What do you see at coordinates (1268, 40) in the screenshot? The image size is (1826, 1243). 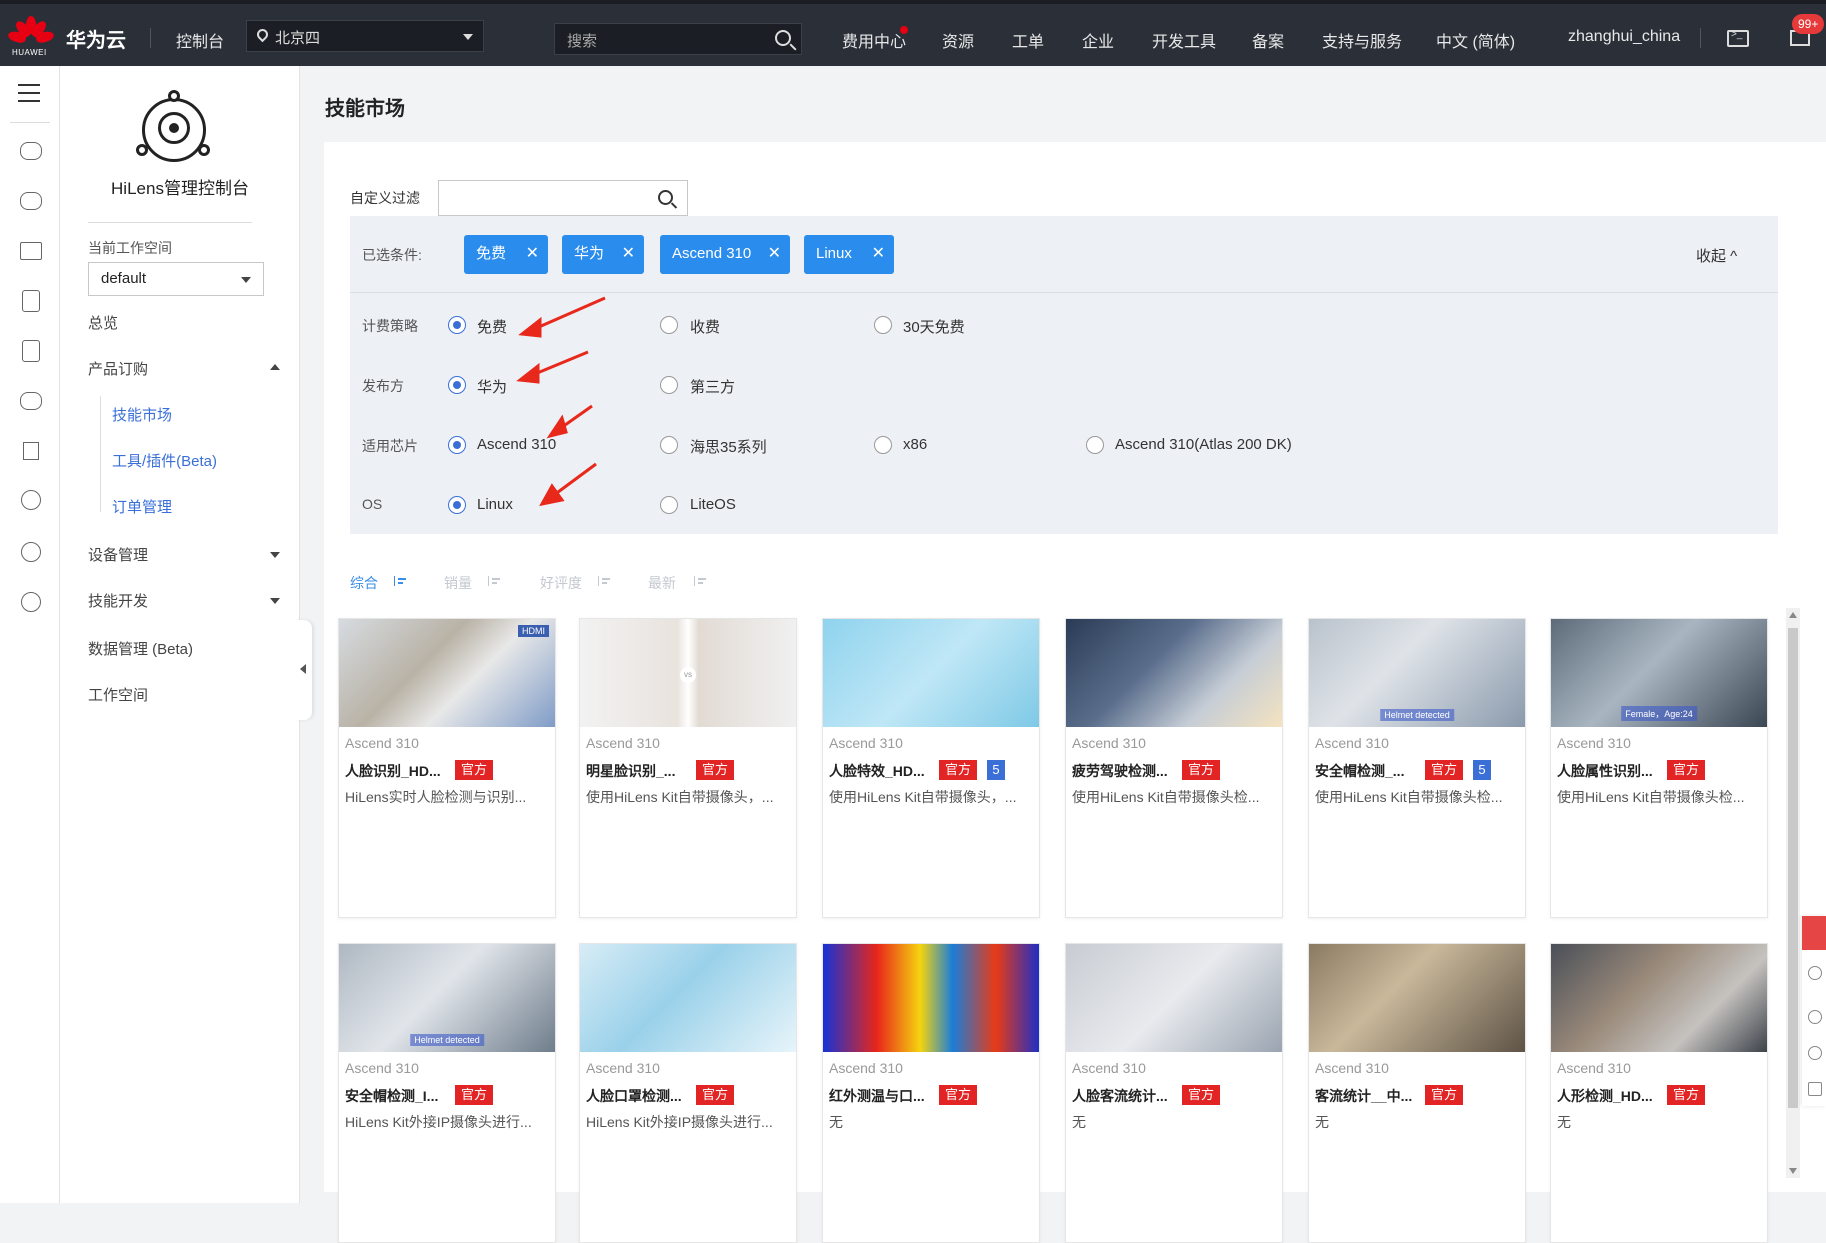 I see `nav-icp: 备案` at bounding box center [1268, 40].